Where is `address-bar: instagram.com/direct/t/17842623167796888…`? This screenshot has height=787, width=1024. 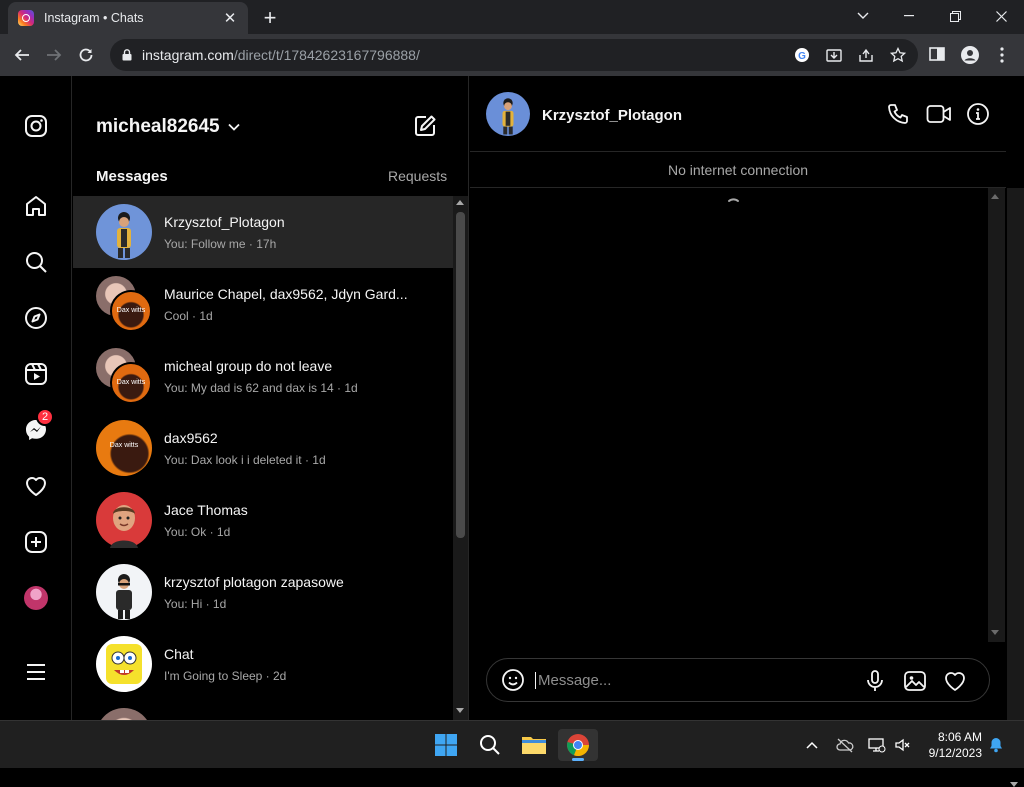 address-bar: instagram.com/direct/t/17842623167796888… is located at coordinates (514, 55).